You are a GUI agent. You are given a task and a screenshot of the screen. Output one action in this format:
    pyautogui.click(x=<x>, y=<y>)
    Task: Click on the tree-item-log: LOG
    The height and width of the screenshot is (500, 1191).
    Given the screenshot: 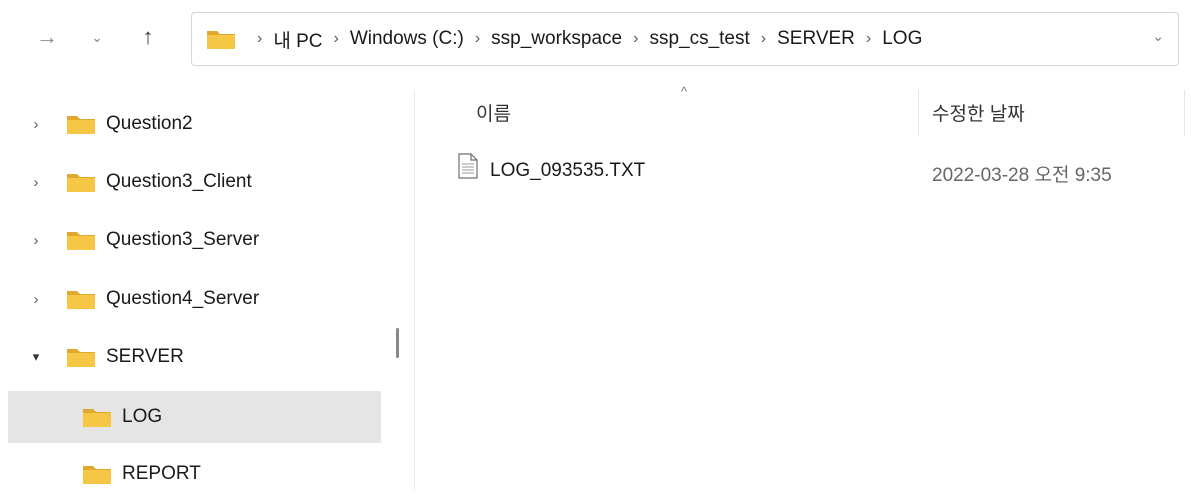 What is the action you would take?
    pyautogui.click(x=194, y=417)
    